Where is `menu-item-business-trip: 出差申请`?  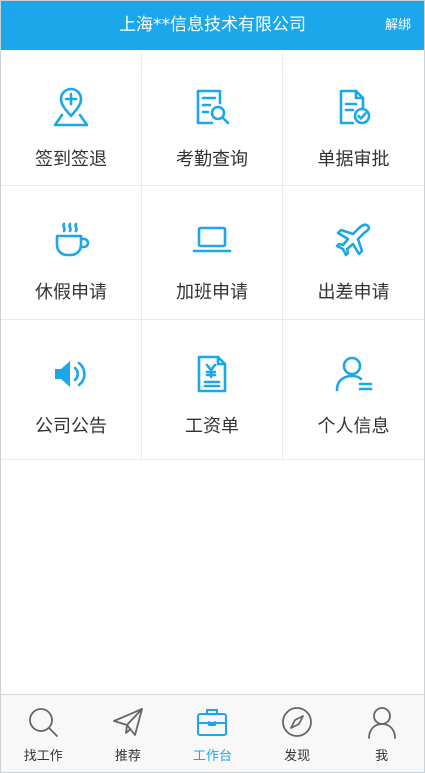
menu-item-business-trip: 出差申请 is located at coordinates (353, 253).